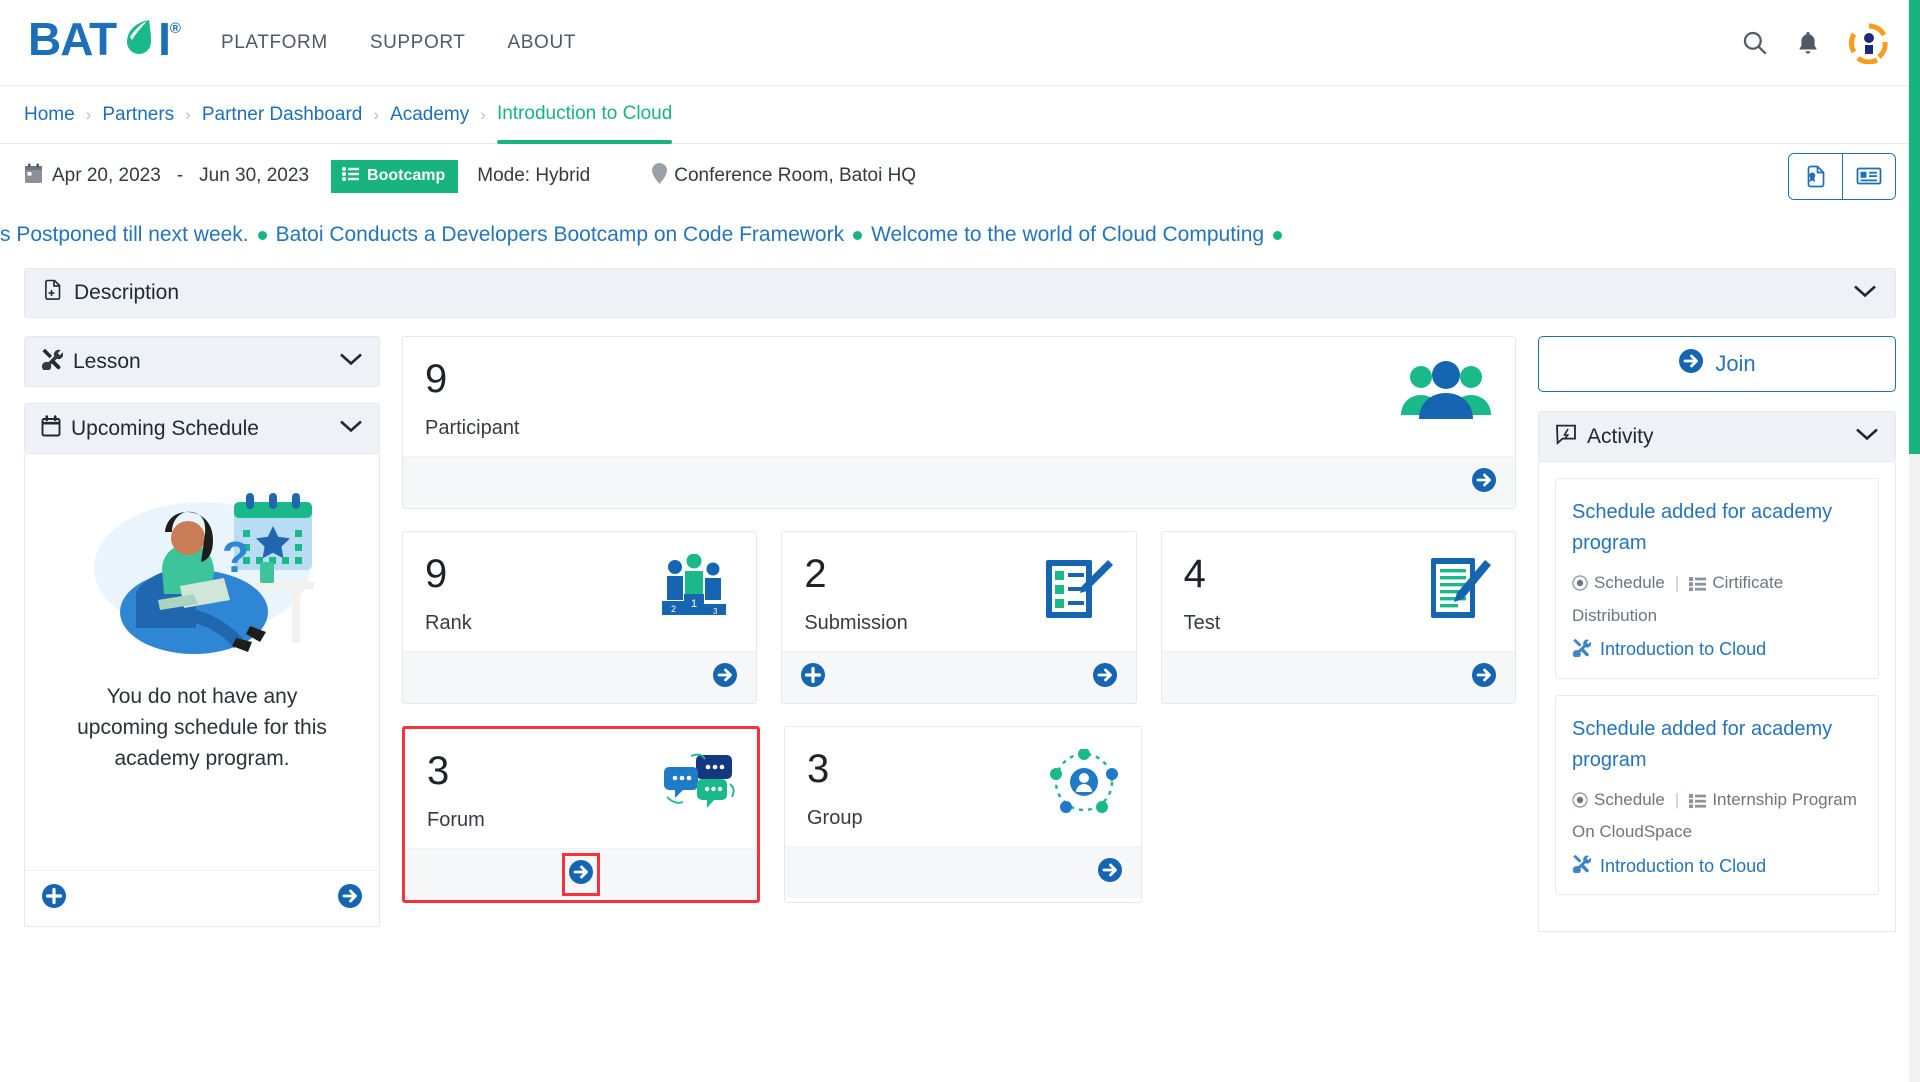  Describe the element at coordinates (165, 428) in the screenshot. I see `upcoming-schedule-label: Upcoming Schedule` at that location.